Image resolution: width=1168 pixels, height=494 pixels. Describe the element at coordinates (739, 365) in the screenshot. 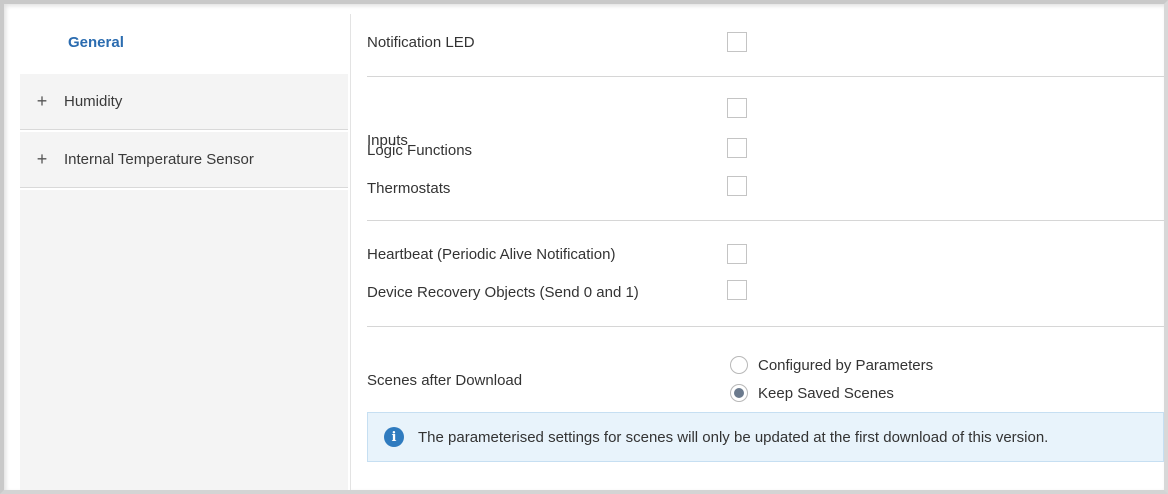

I see `radio-configured-by-parameters` at that location.